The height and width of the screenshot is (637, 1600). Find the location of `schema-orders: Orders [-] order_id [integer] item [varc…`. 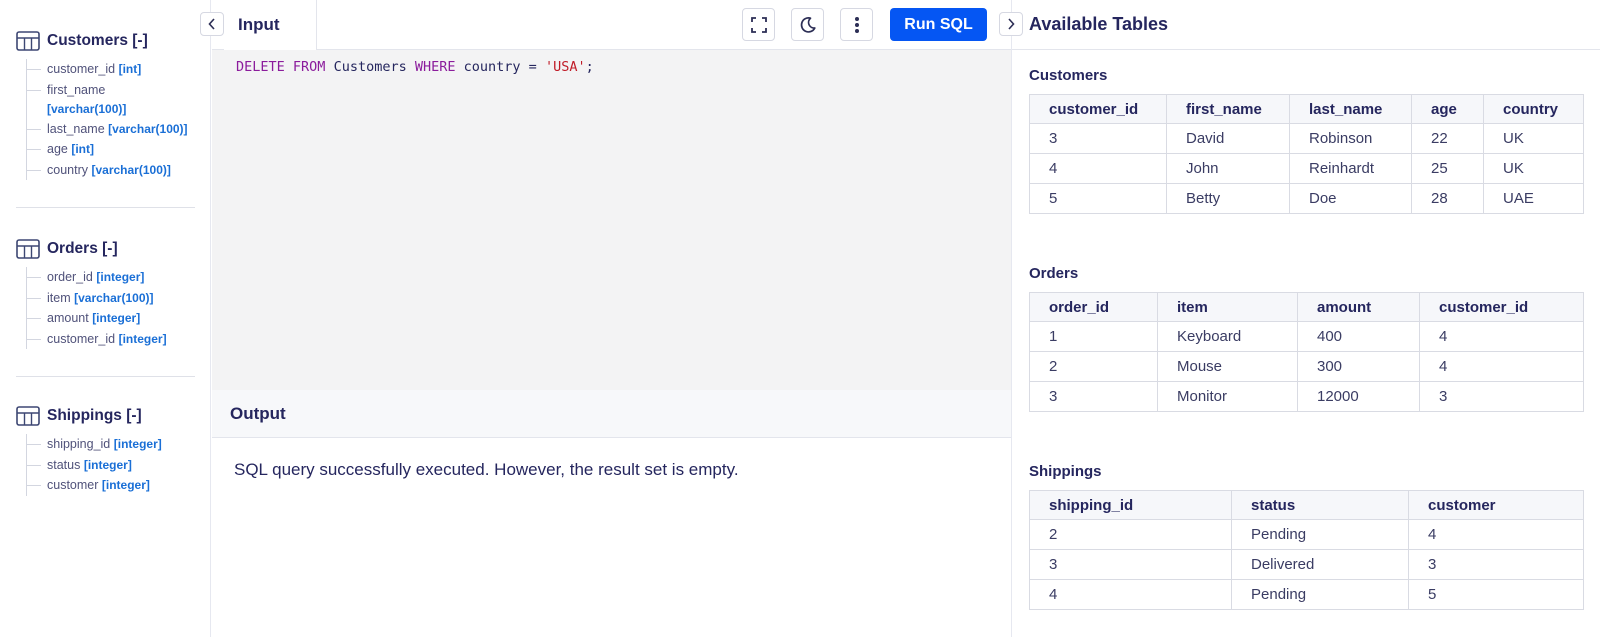

schema-orders: Orders [-] order_id [integer] item [varc… is located at coordinates (106, 293).